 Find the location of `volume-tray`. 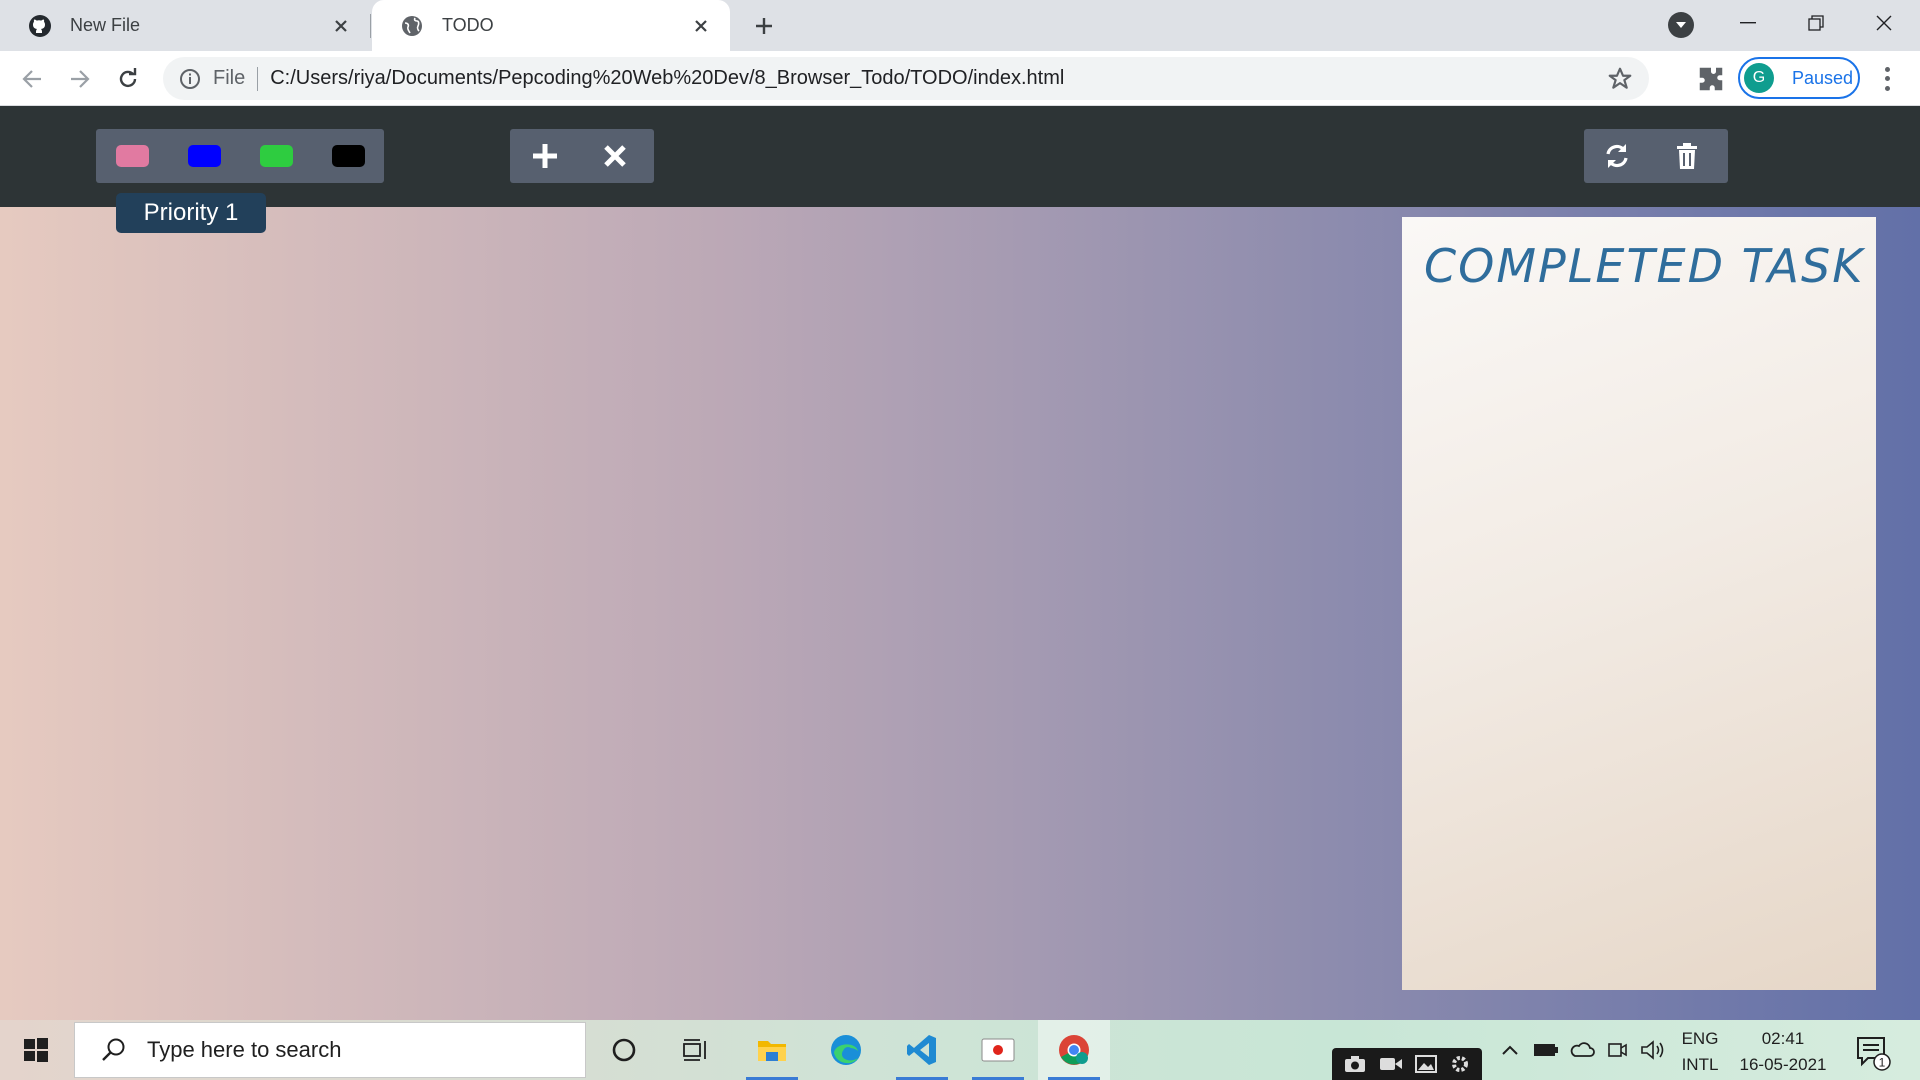

volume-tray is located at coordinates (1653, 1050).